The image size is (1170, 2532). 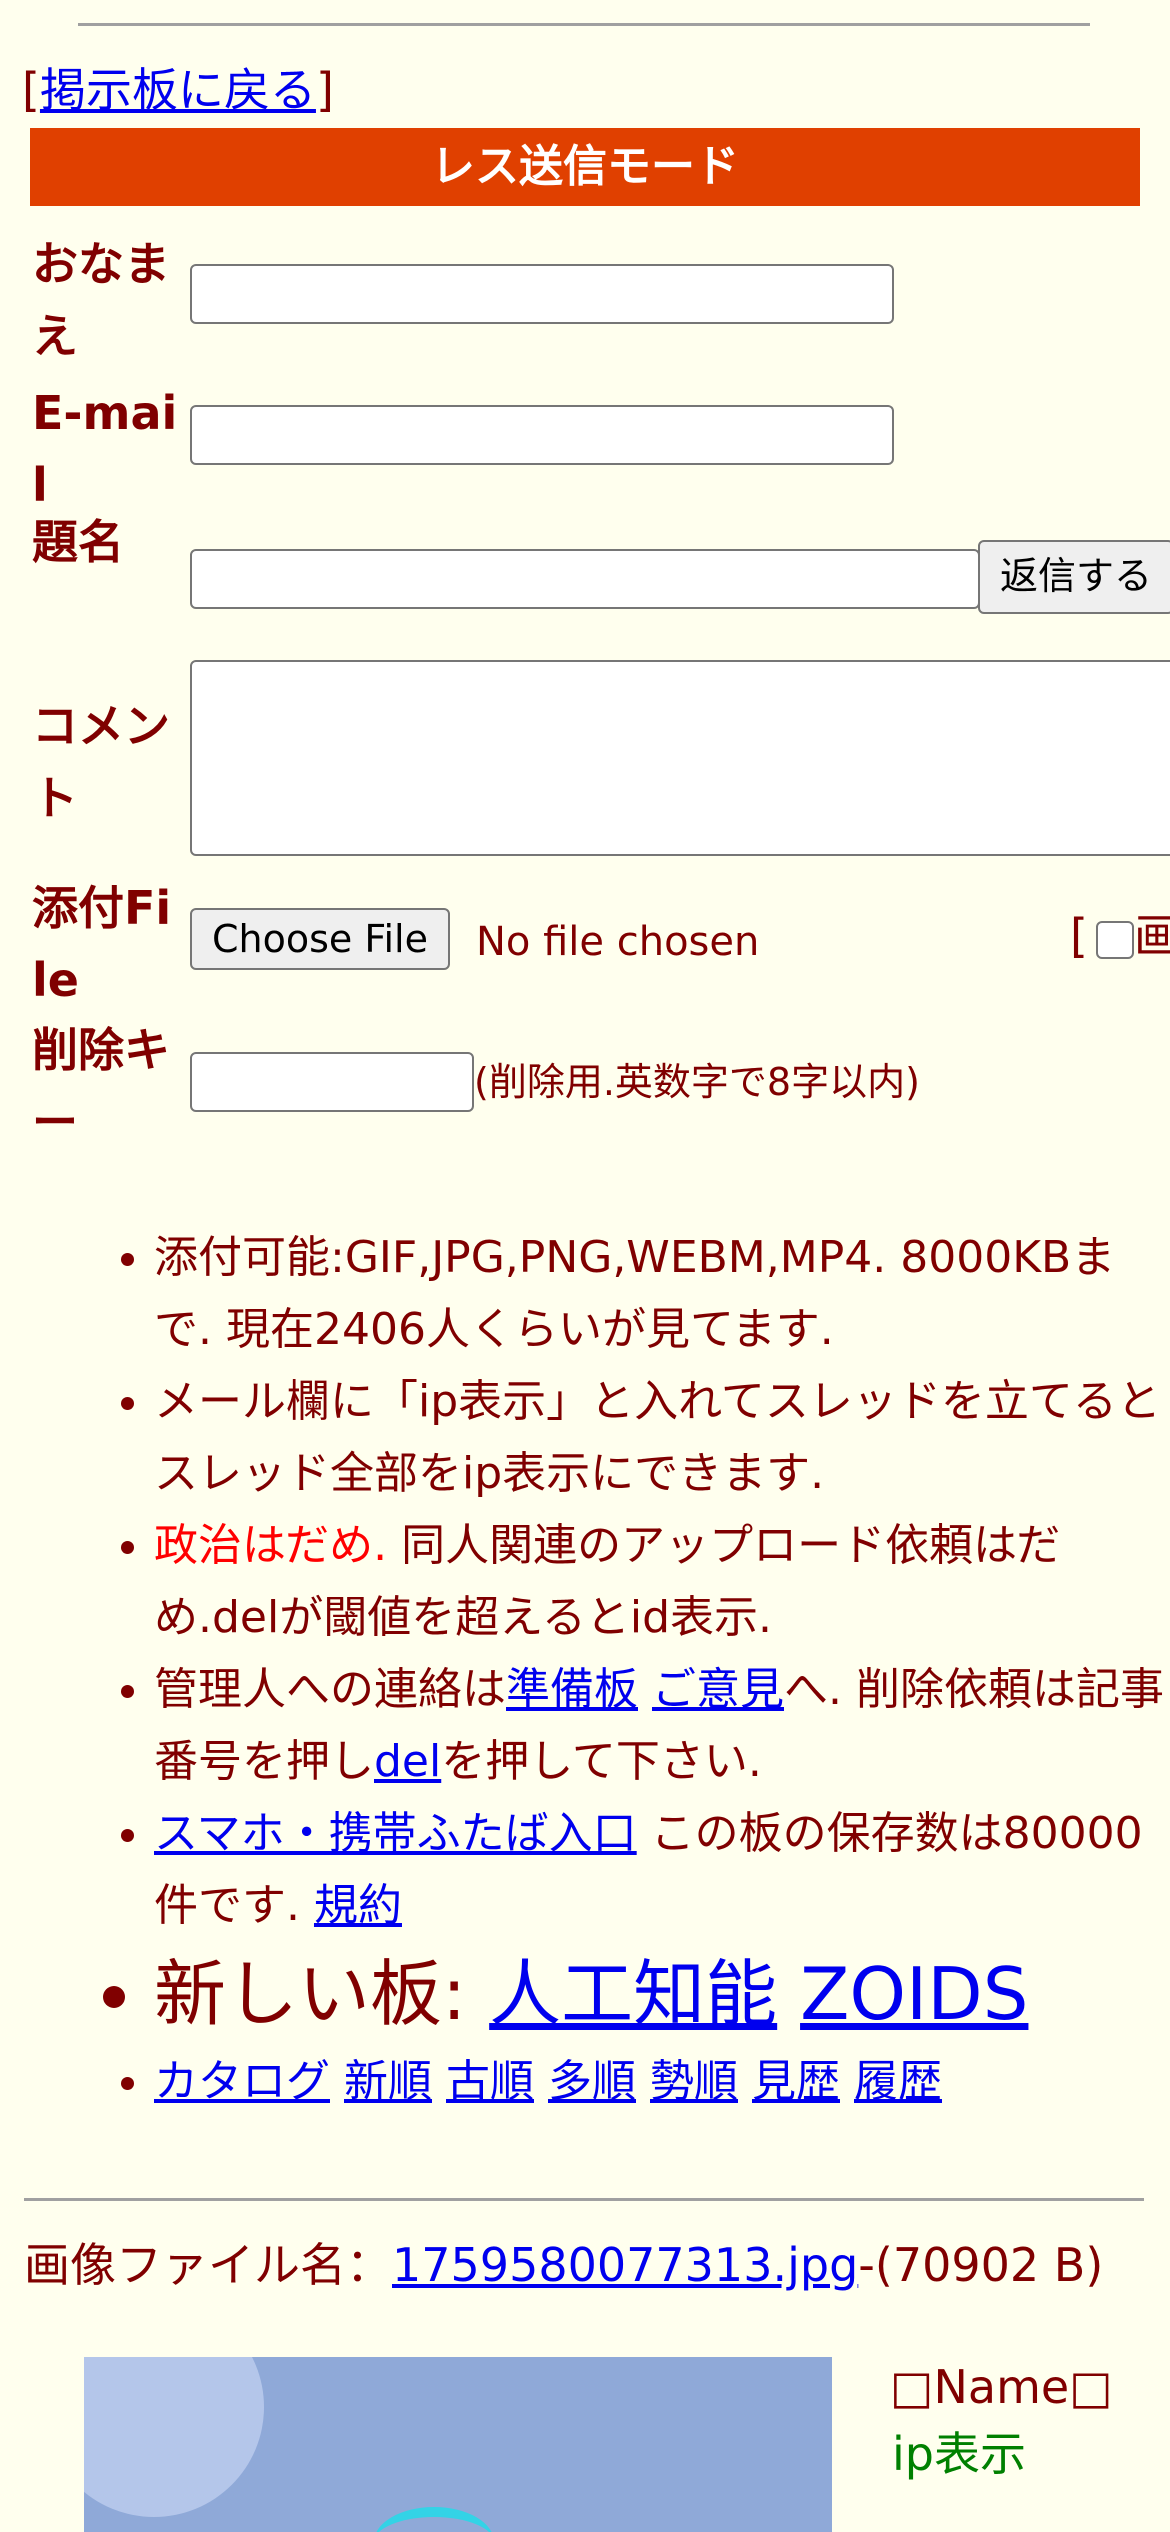 What do you see at coordinates (585, 167) in the screenshot?
I see `reply-mode-banner: レス送信モード` at bounding box center [585, 167].